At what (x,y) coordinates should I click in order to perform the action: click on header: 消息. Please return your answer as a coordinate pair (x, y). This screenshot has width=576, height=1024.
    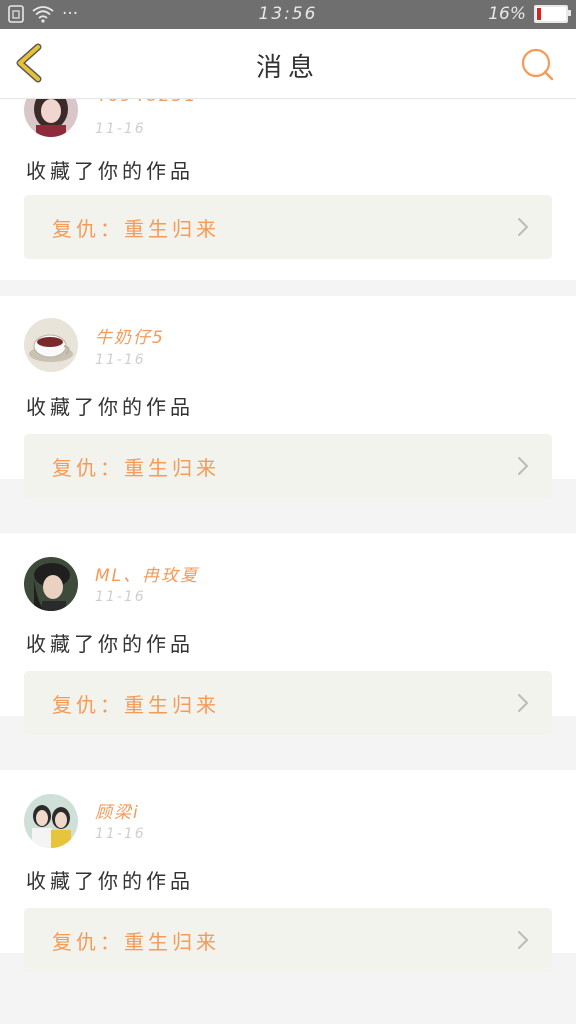
    Looking at the image, I should click on (288, 64).